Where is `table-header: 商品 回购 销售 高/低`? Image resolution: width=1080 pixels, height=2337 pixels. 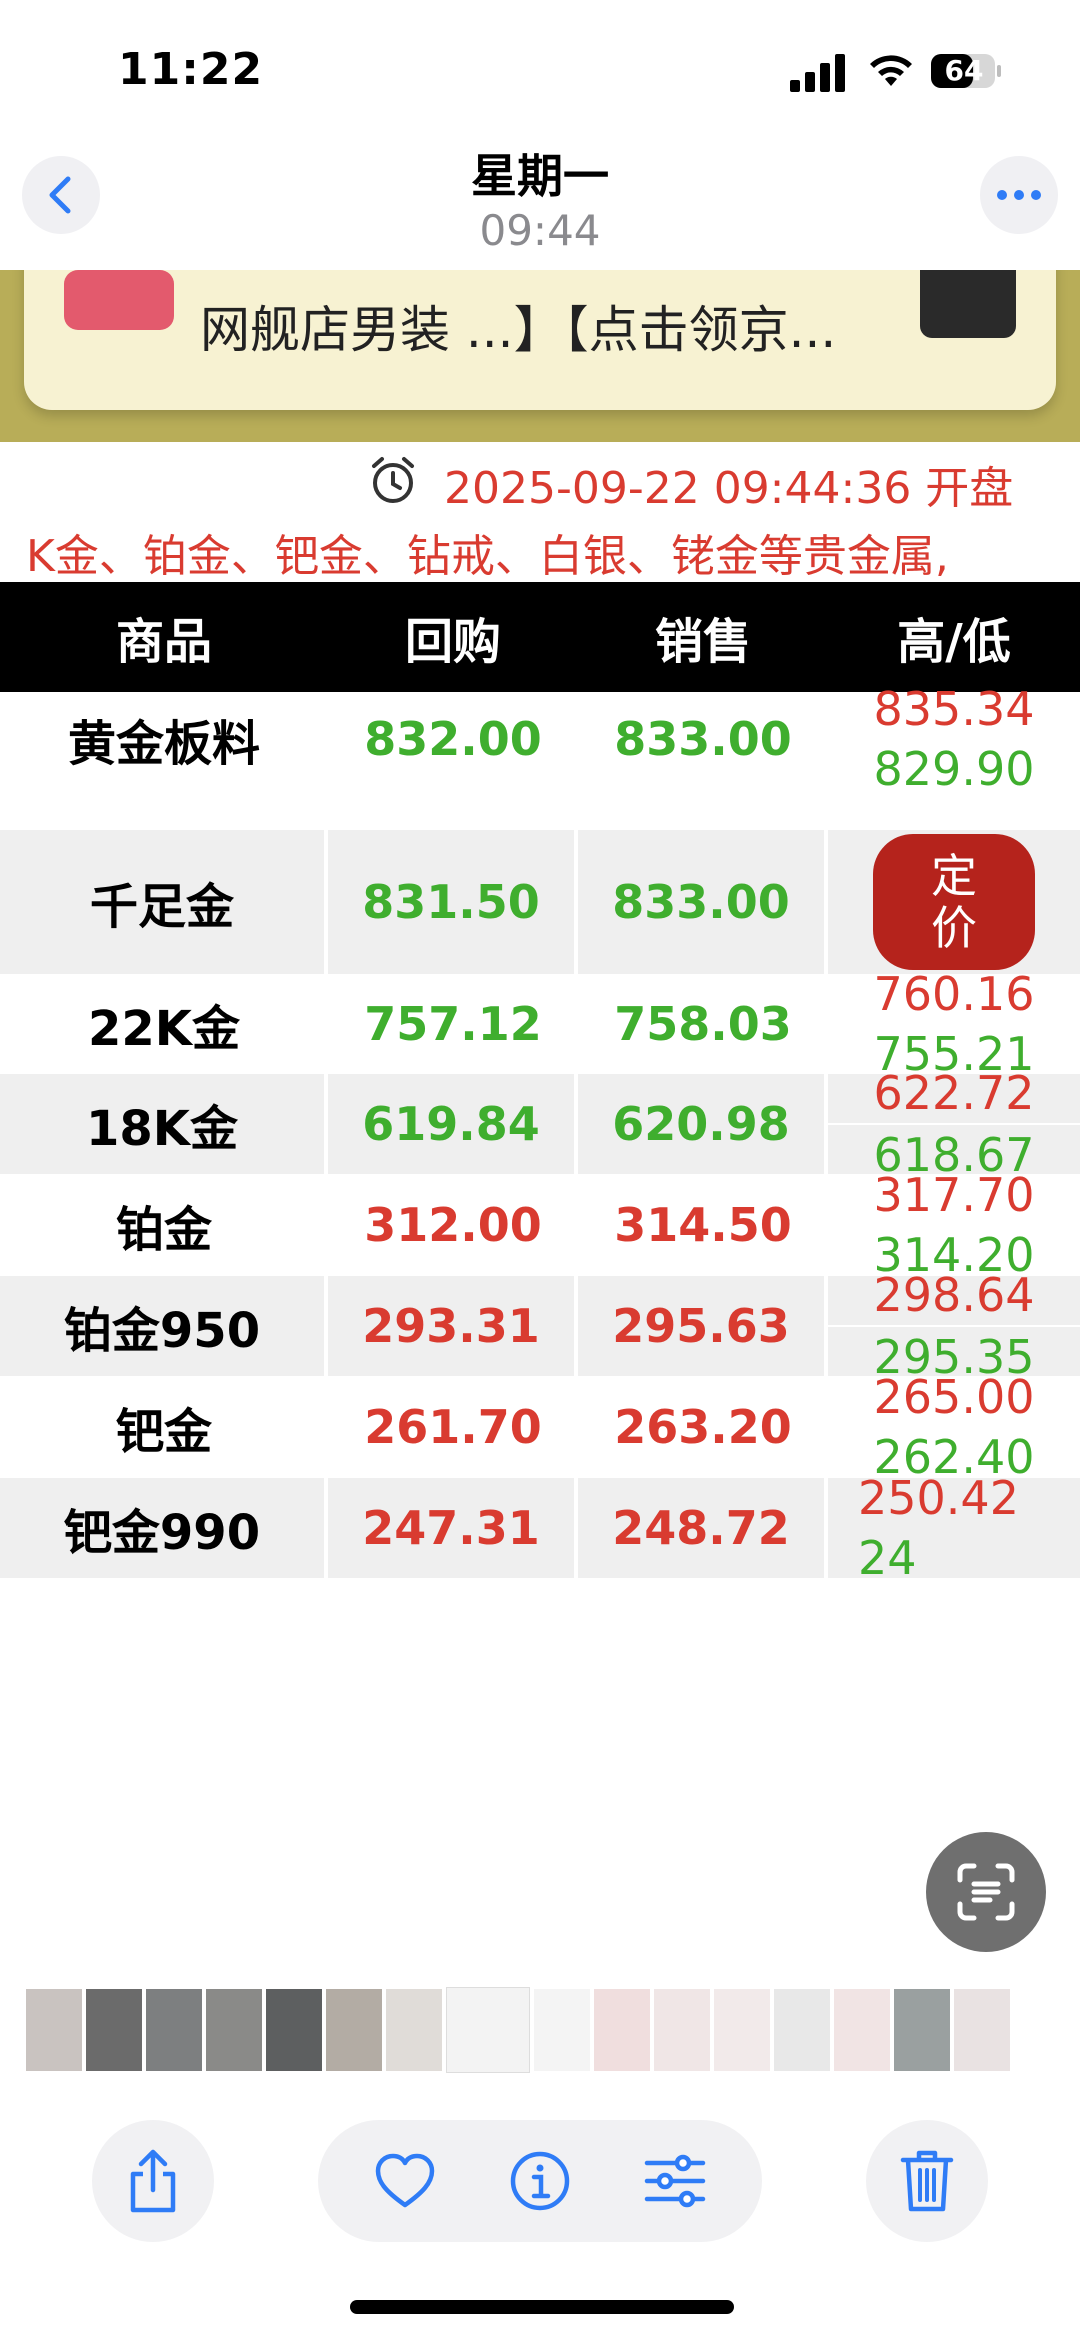
table-header: 商品 回购 销售 高/低 is located at coordinates (540, 637).